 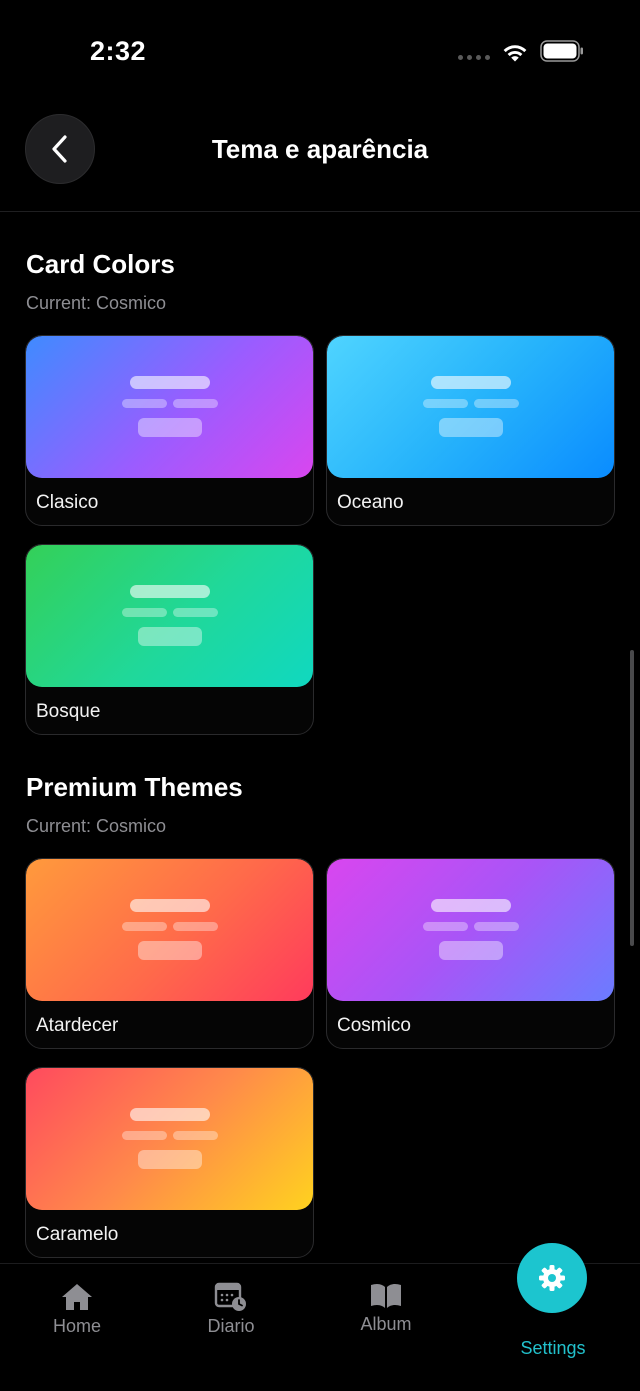 I want to click on status-time: 2:32, so click(x=118, y=51).